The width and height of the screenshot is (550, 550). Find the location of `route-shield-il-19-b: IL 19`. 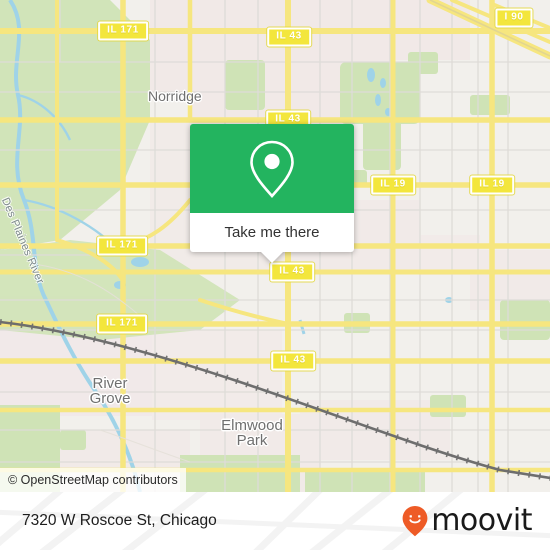

route-shield-il-19-b: IL 19 is located at coordinates (492, 185).